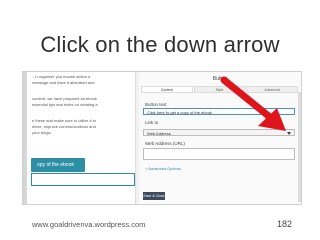  Describe the element at coordinates (163, 168) in the screenshot. I see `advanced-options-link: + Advanced Options` at that location.